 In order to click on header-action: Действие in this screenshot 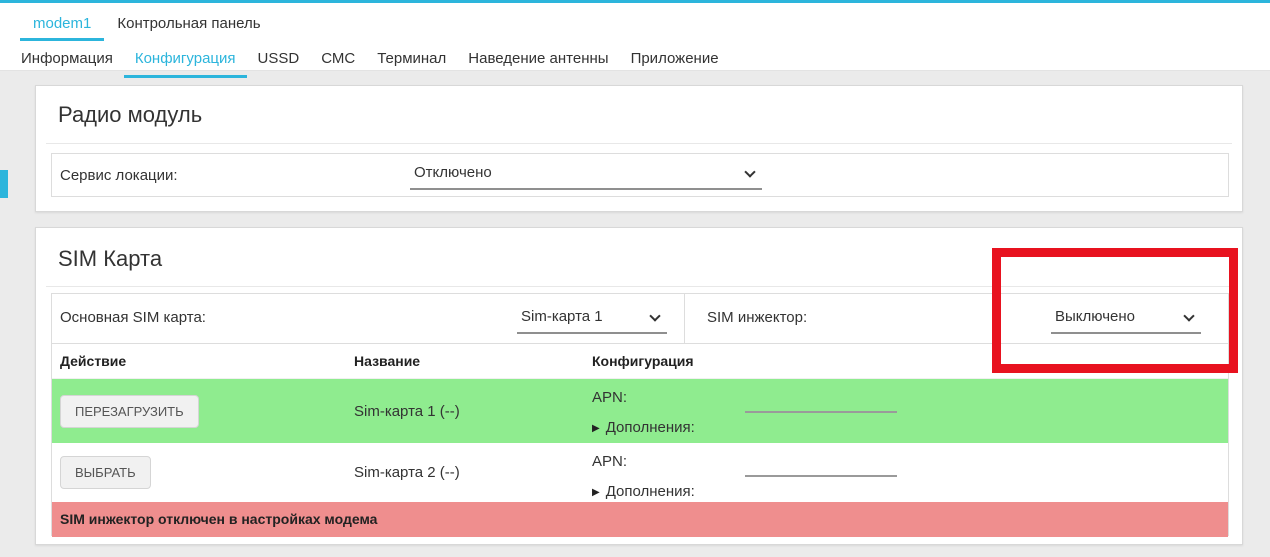, I will do `click(93, 361)`.